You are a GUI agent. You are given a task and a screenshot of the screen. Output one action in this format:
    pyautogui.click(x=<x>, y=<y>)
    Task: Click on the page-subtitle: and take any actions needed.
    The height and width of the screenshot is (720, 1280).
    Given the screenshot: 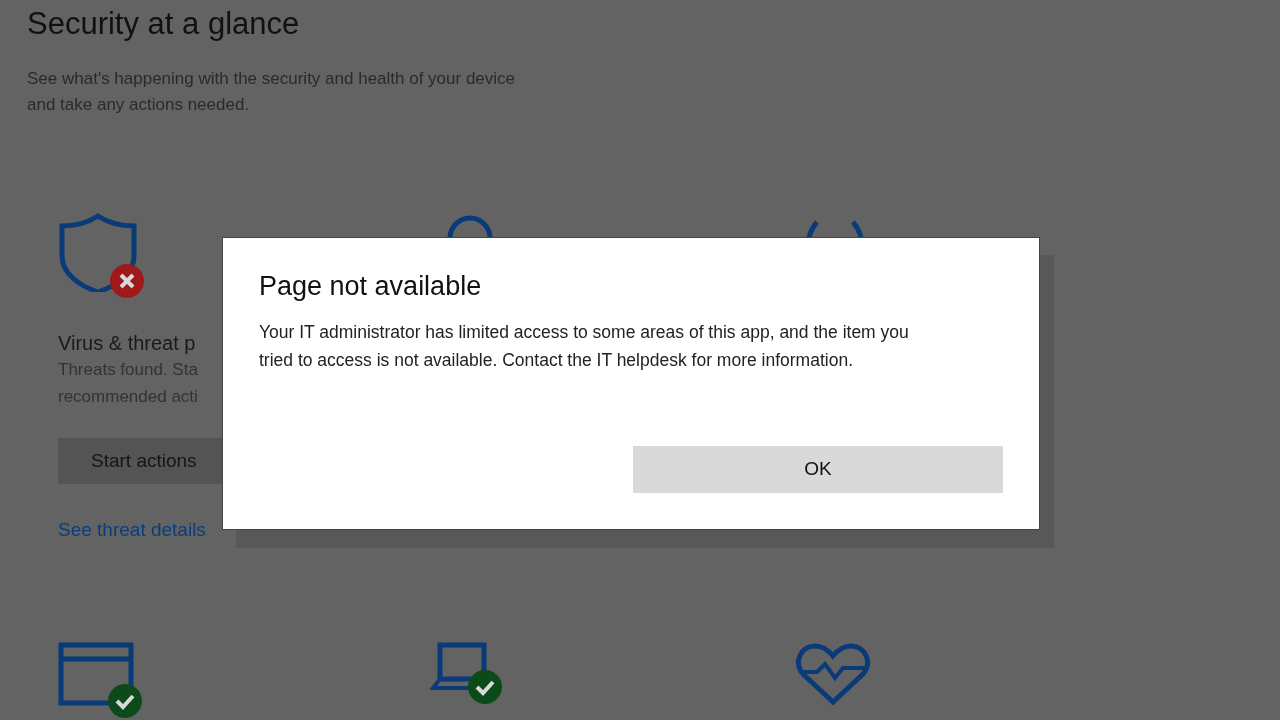 What is the action you would take?
    pyautogui.click(x=139, y=105)
    